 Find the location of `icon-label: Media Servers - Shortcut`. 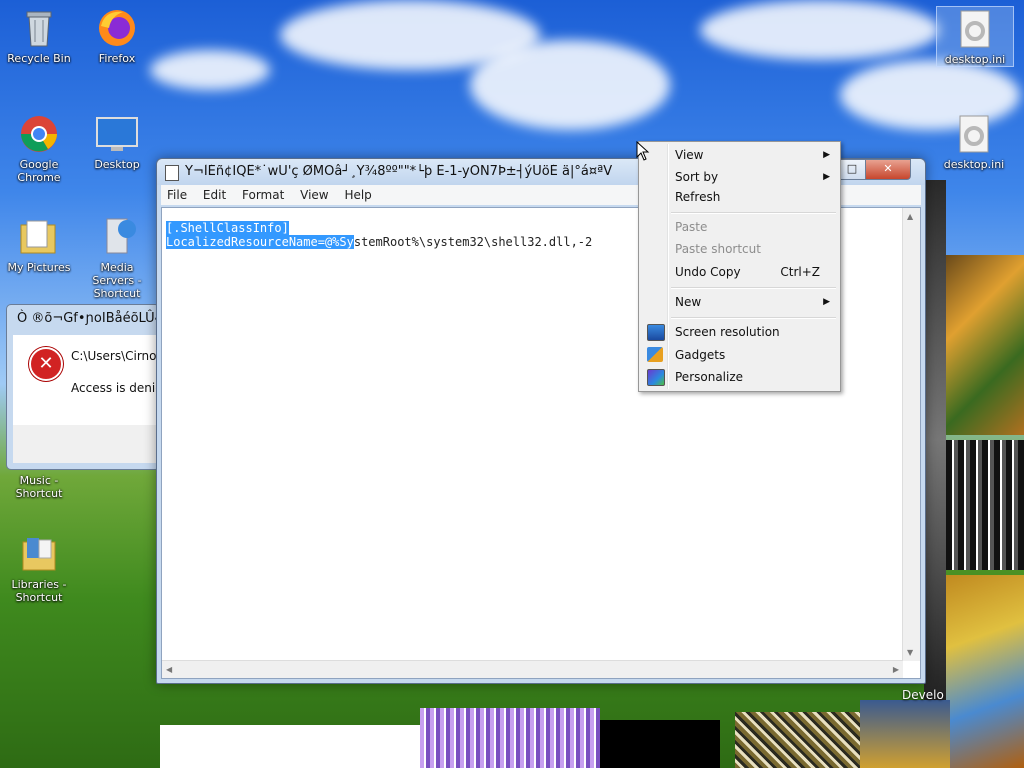

icon-label: Media Servers - Shortcut is located at coordinates (117, 280).